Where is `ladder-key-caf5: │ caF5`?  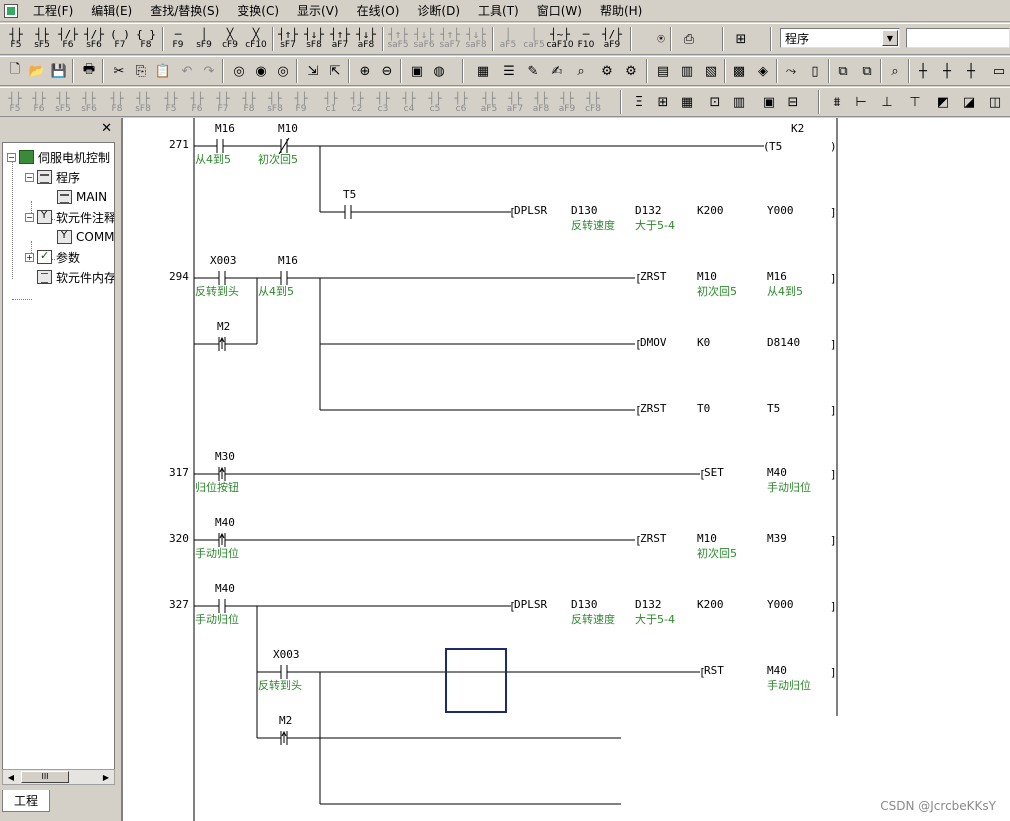 ladder-key-caf5: │ caF5 is located at coordinates (534, 39).